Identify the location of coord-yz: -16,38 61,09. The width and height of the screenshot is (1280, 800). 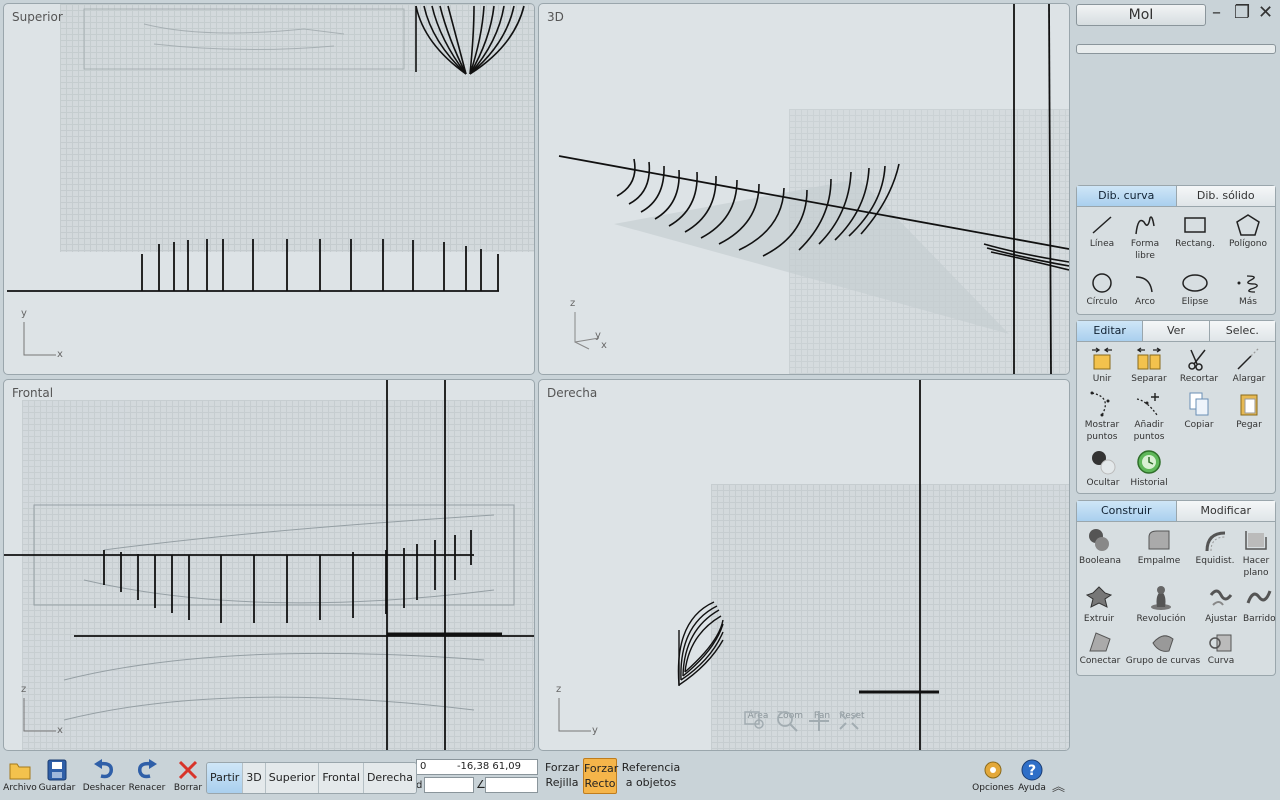
(488, 766).